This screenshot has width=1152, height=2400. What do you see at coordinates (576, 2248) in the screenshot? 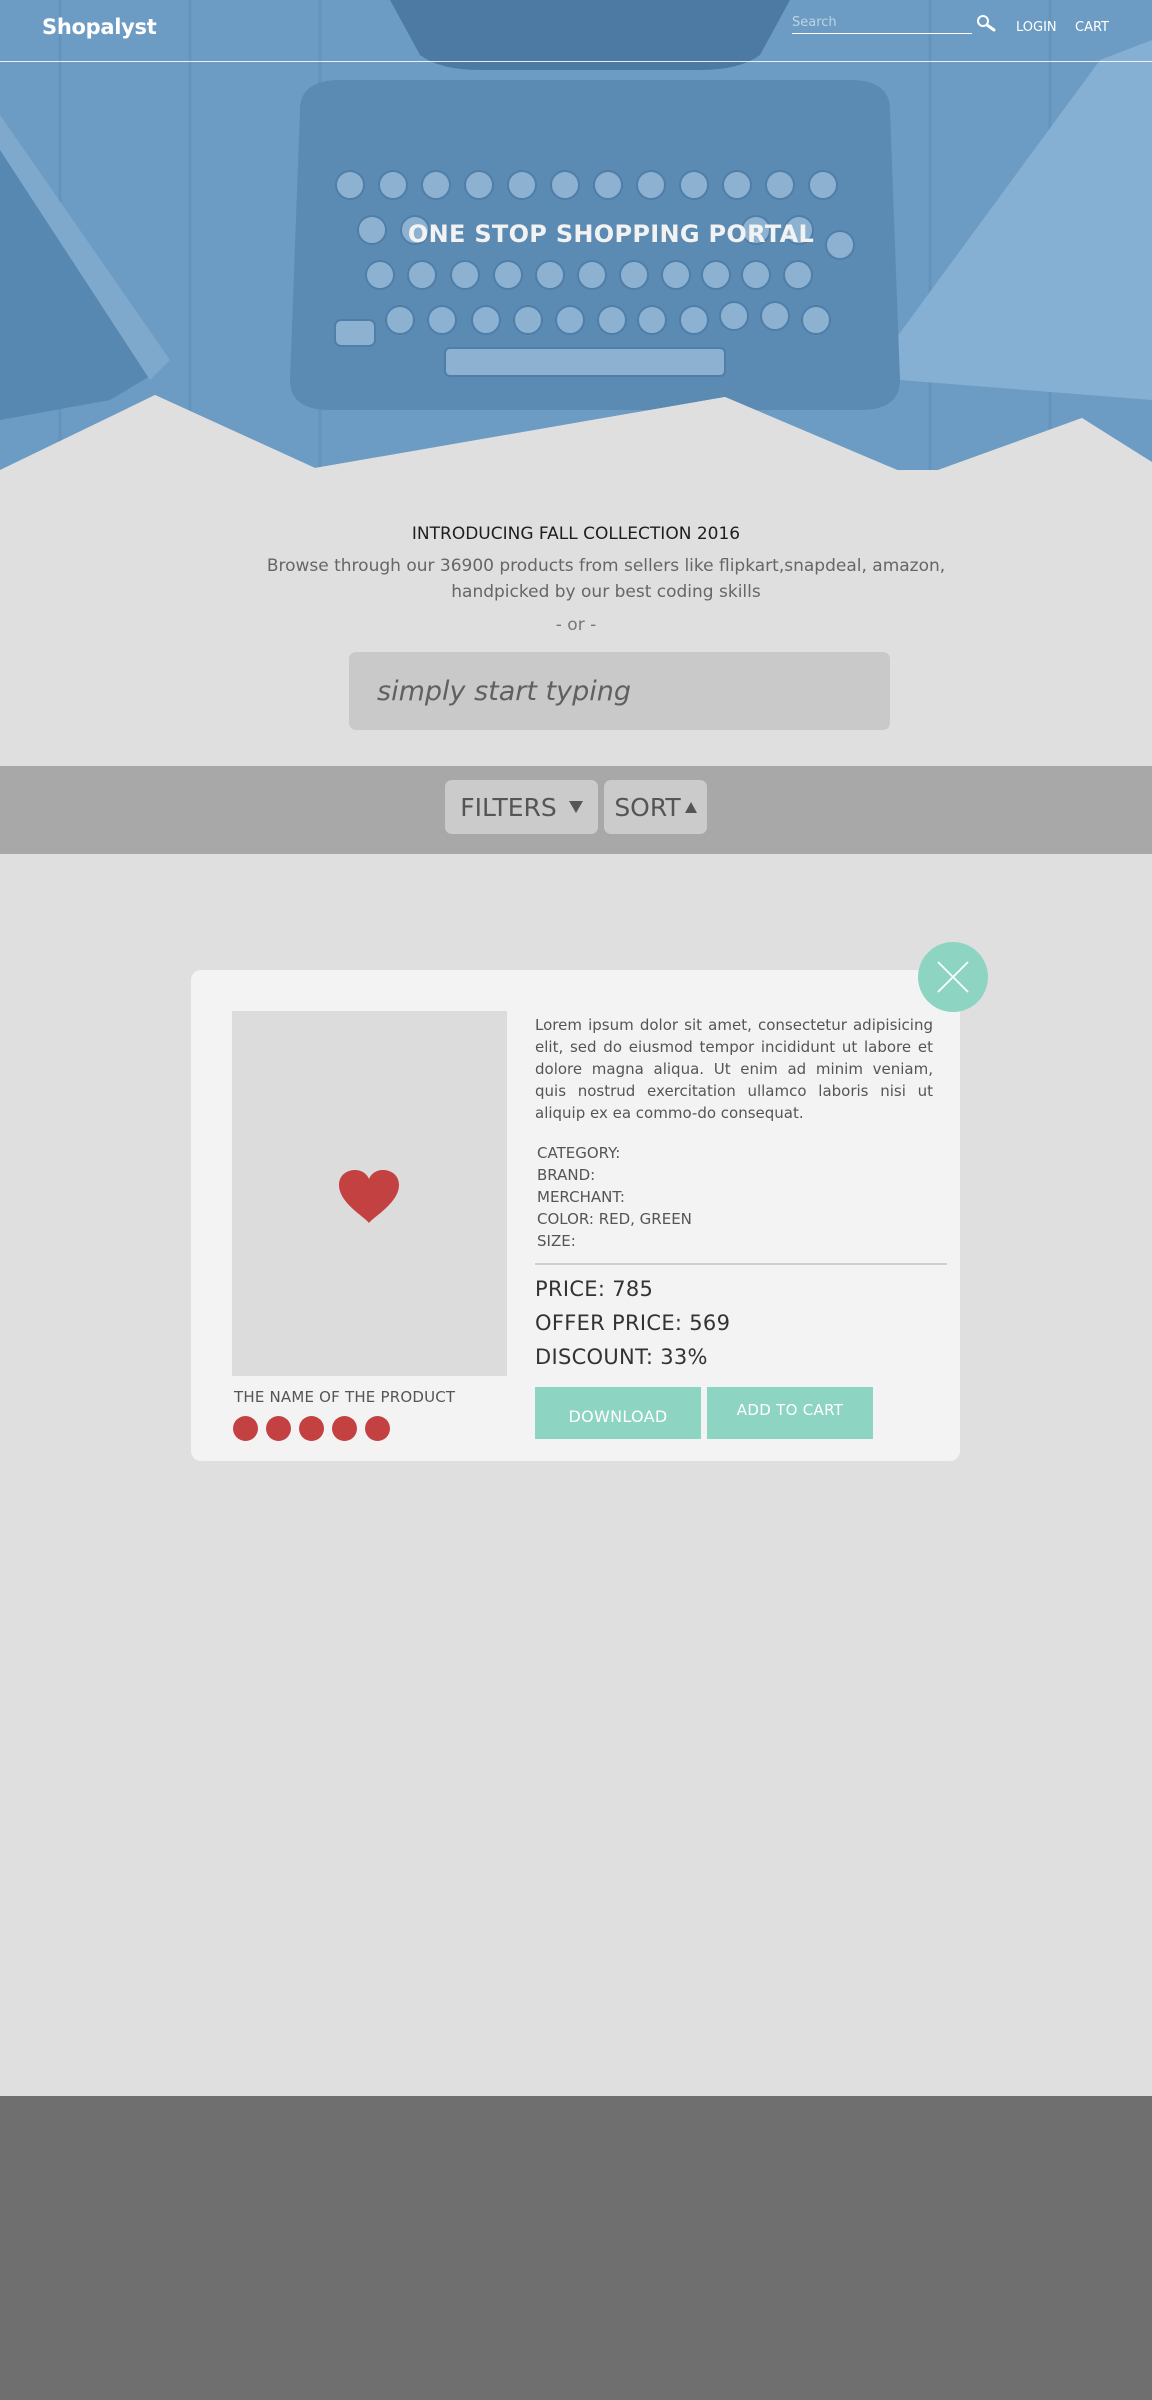
I see `footer` at bounding box center [576, 2248].